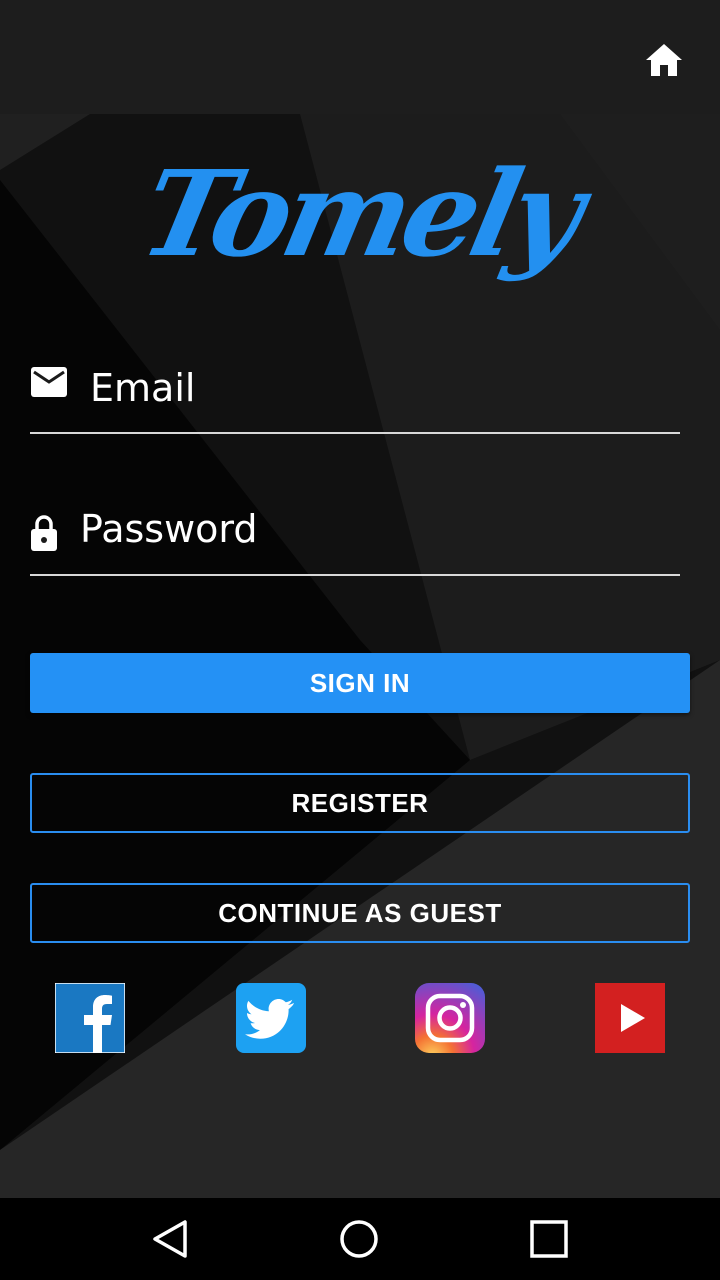  What do you see at coordinates (360, 57) in the screenshot?
I see `top-bar` at bounding box center [360, 57].